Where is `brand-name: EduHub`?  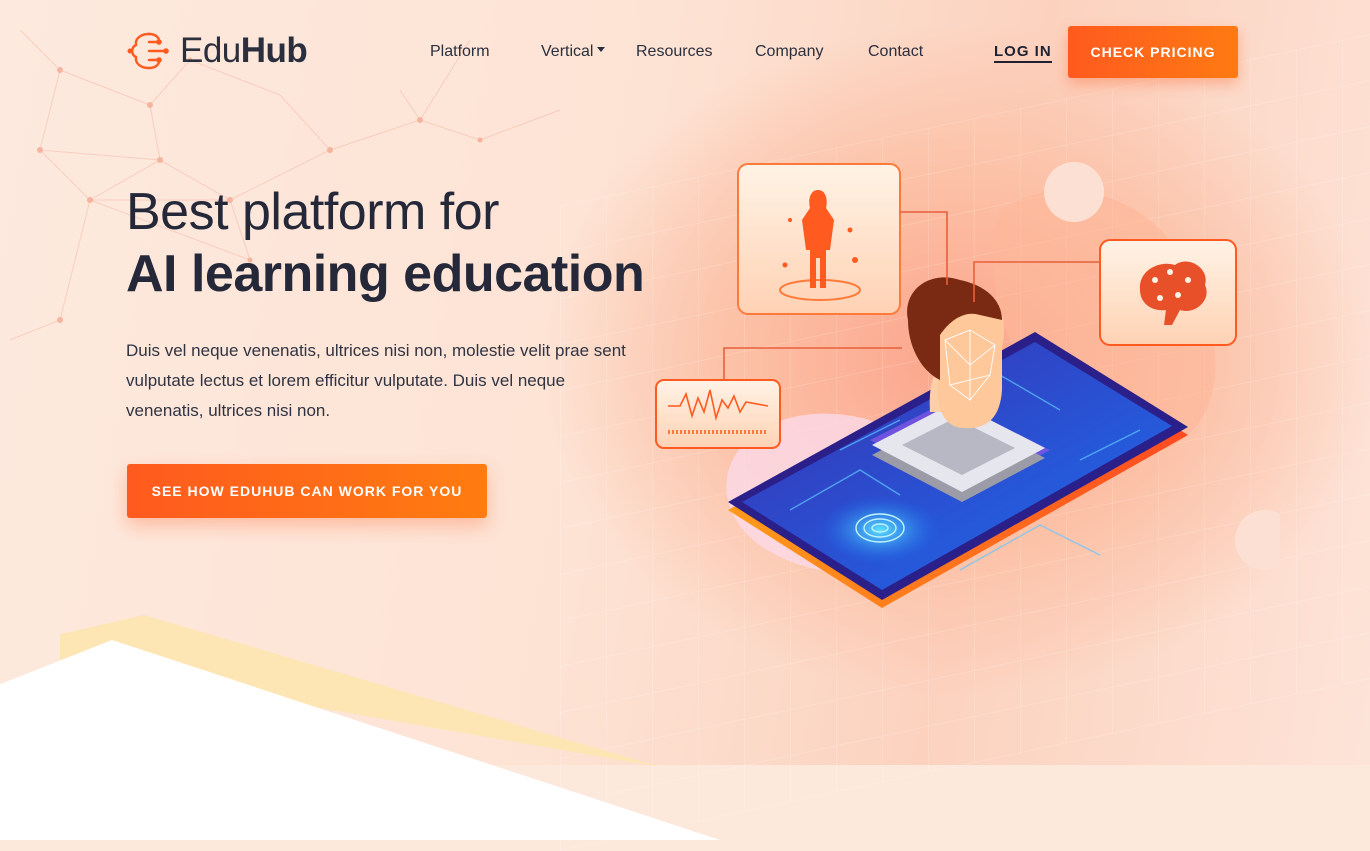 brand-name: EduHub is located at coordinates (244, 50).